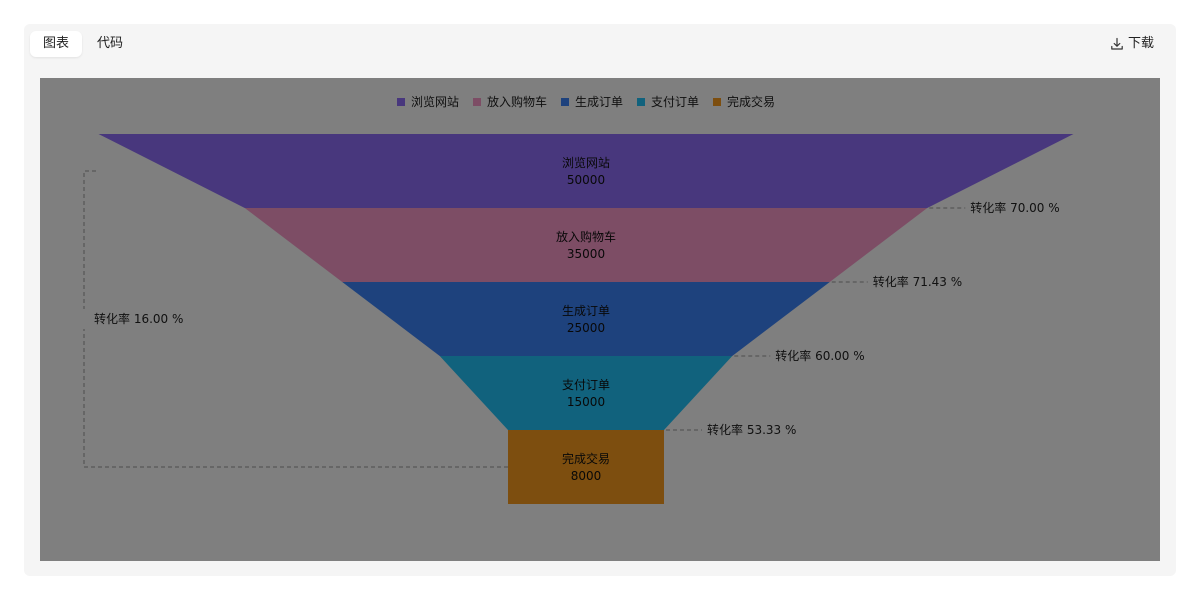  I want to click on segment-value-2: 25000, so click(586, 328).